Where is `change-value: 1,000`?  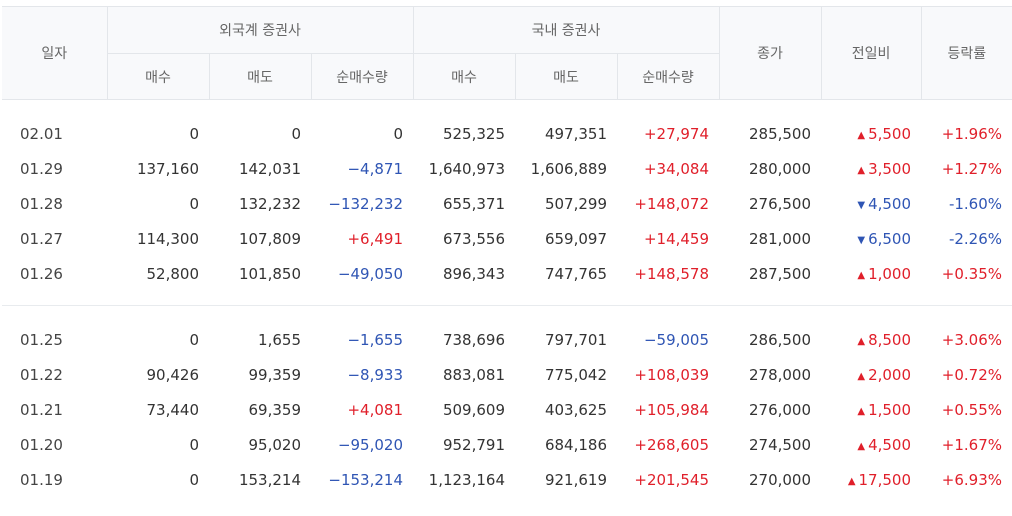
change-value: 1,000 is located at coordinates (890, 273).